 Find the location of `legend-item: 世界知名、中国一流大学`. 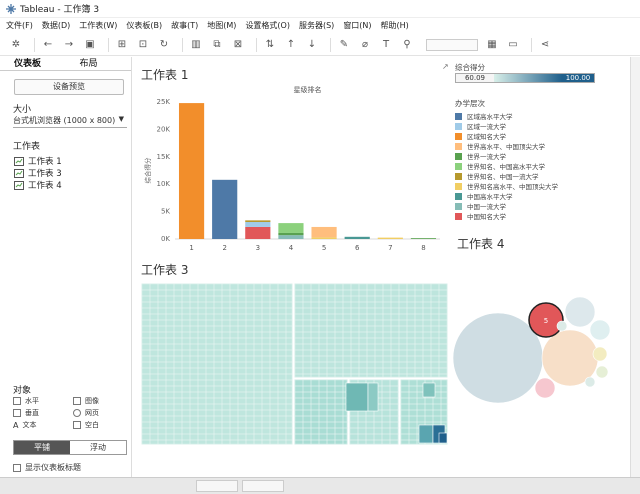

legend-item: 世界知名、中国一流大学 is located at coordinates (506, 176).